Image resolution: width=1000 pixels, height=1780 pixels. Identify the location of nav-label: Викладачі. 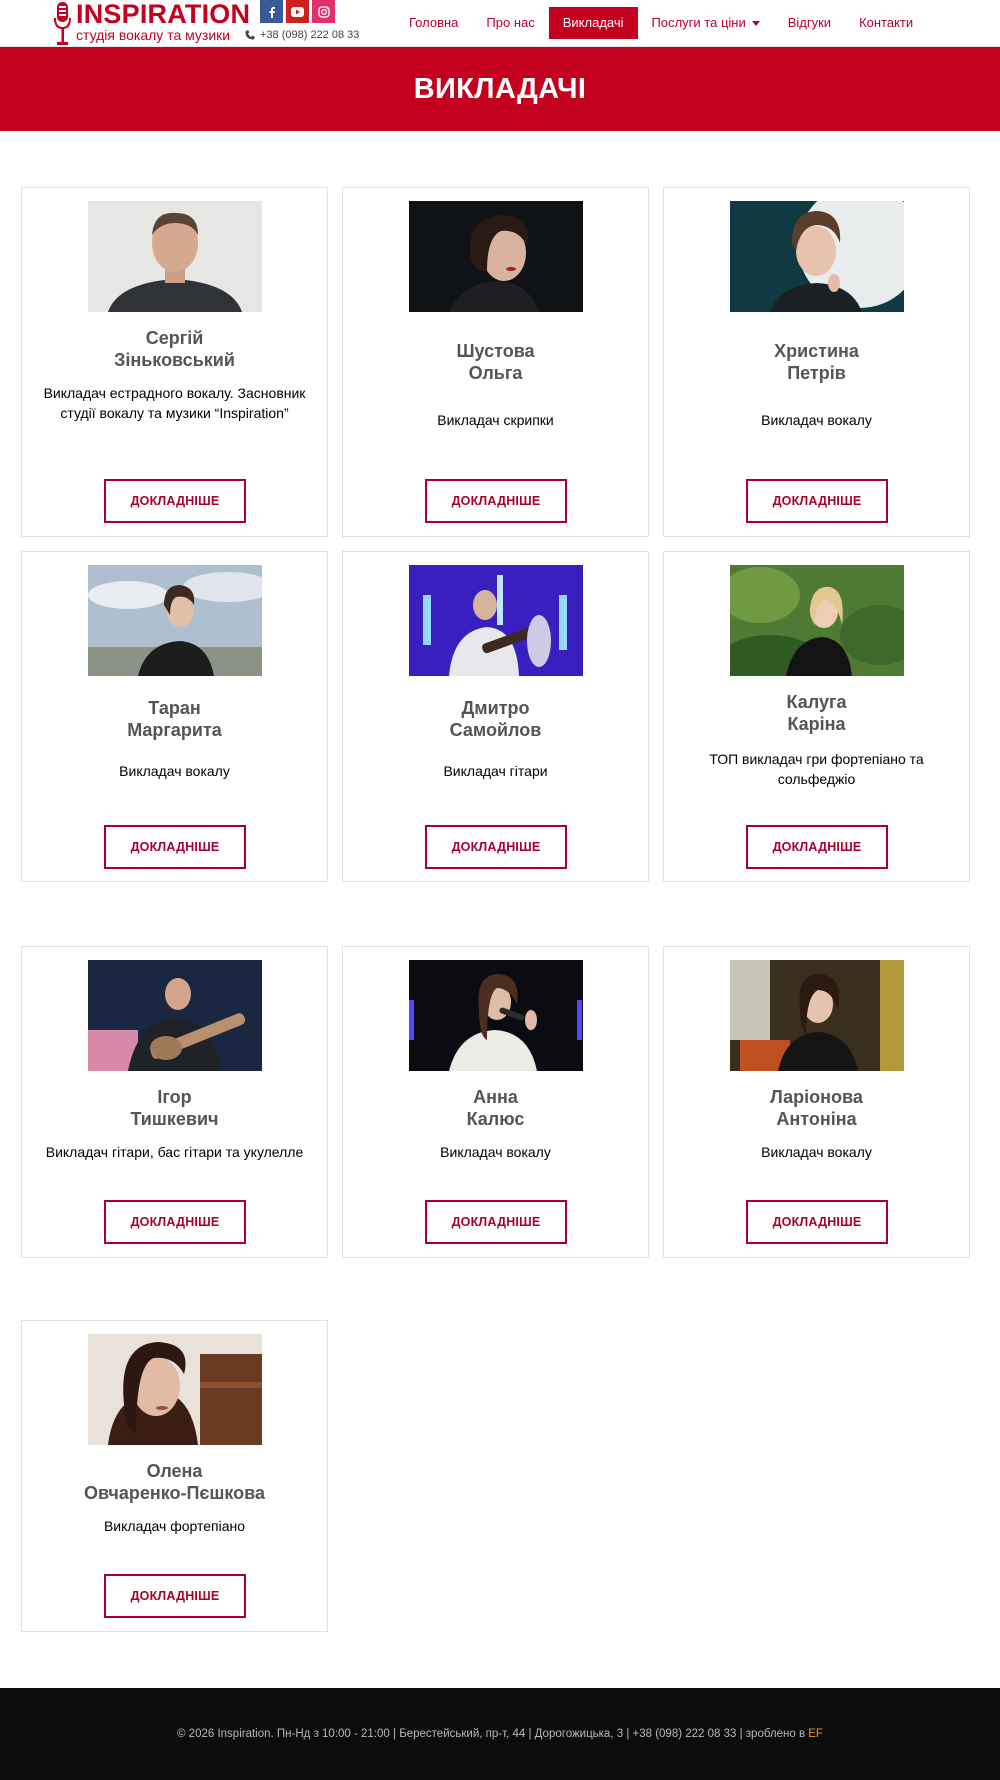
(593, 22).